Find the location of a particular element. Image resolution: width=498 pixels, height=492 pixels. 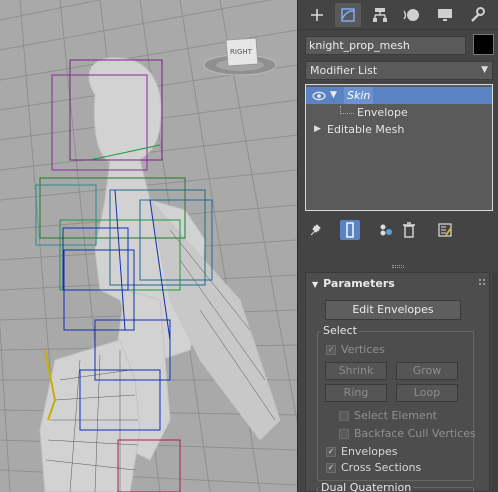

grow-button: Grow is located at coordinates (427, 371).